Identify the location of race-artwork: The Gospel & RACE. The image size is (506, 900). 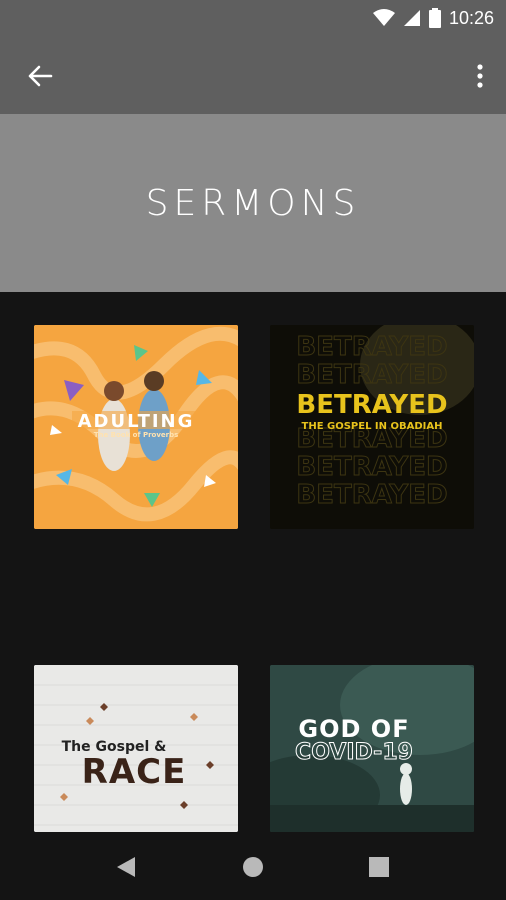
(136, 748).